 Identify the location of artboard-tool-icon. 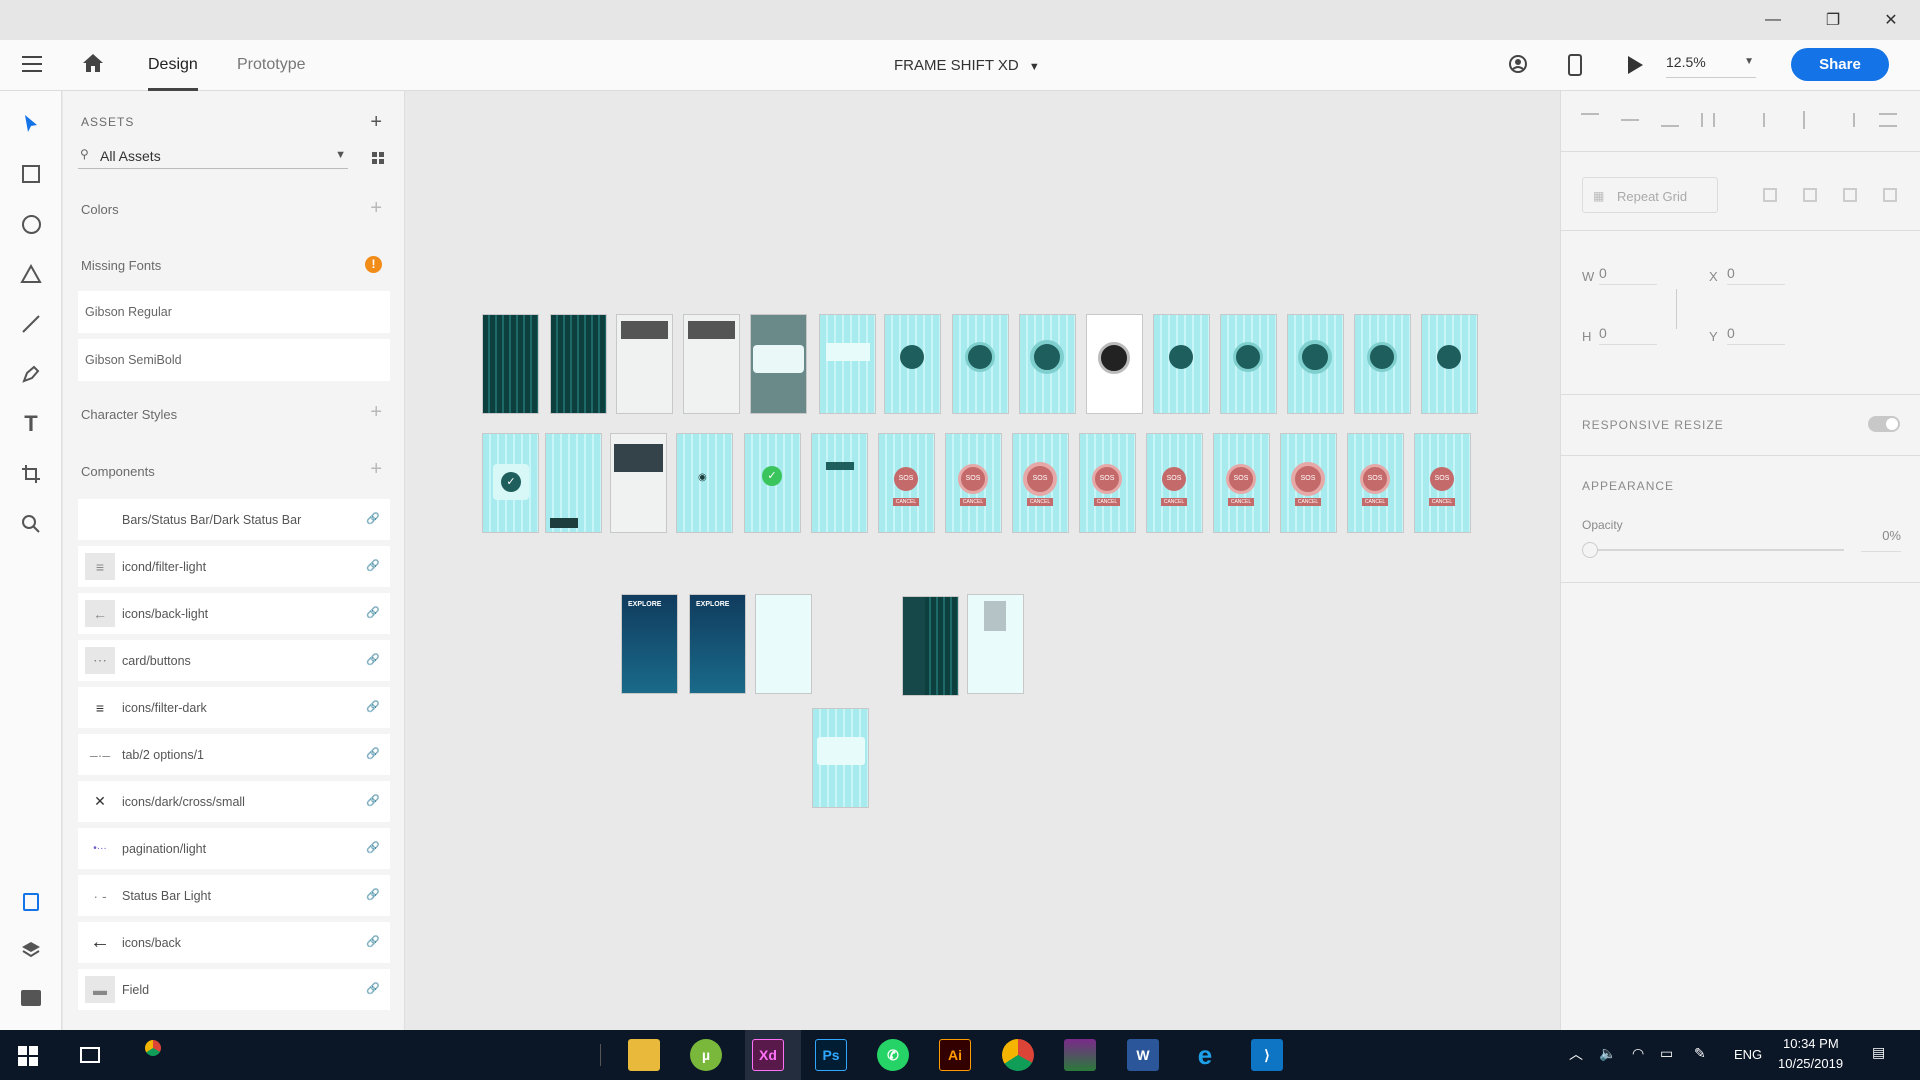
(31, 474).